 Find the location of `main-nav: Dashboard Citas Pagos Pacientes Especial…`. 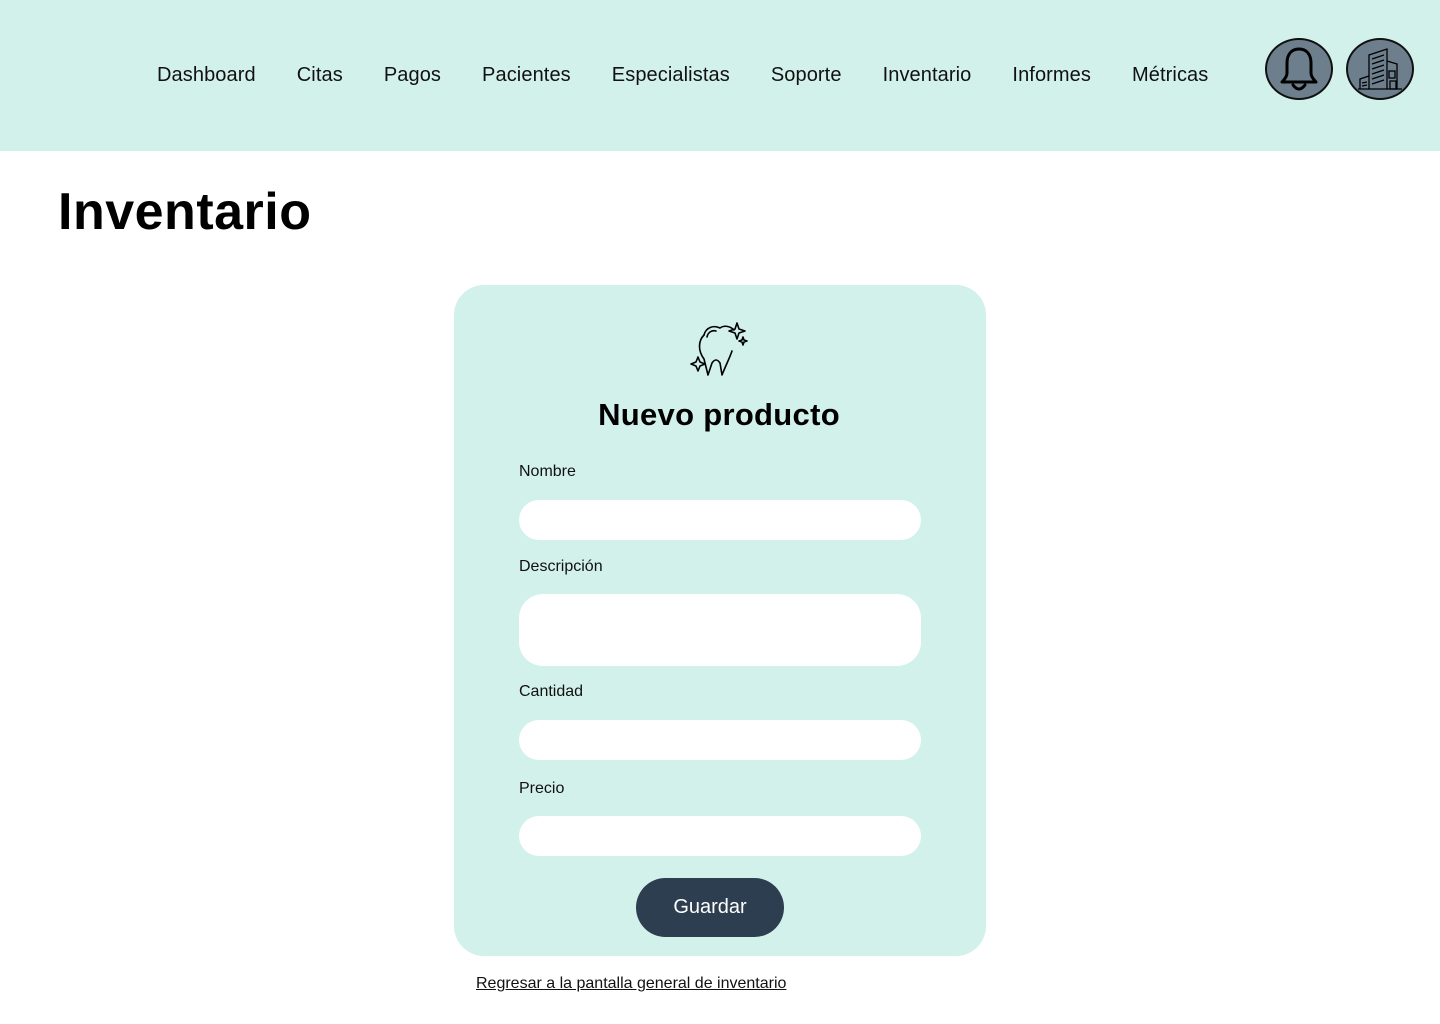

main-nav: Dashboard Citas Pagos Pacientes Especial… is located at coordinates (682, 75).